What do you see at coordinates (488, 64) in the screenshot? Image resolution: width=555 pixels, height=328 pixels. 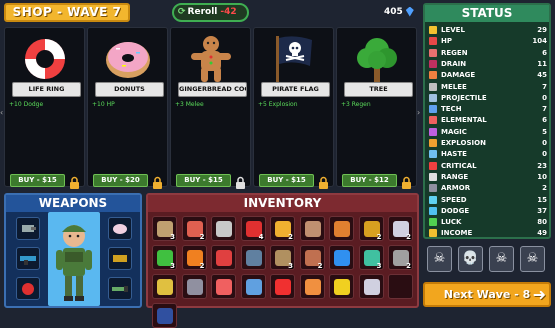 I see `stat-row-drain: DRAIN 11` at bounding box center [488, 64].